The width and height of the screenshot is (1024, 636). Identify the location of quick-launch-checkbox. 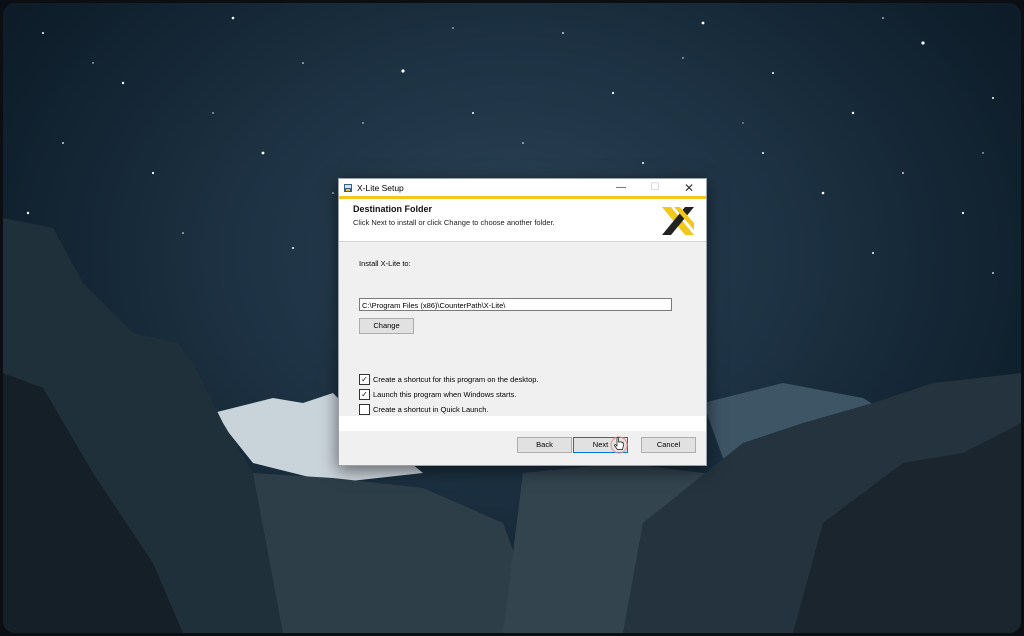
(364, 409).